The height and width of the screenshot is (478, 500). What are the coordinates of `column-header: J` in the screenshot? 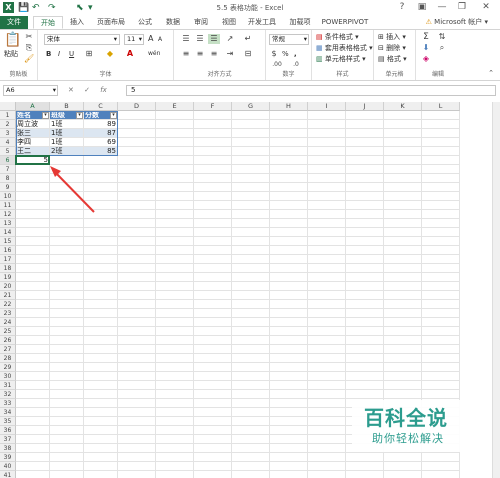 It's located at (365, 106).